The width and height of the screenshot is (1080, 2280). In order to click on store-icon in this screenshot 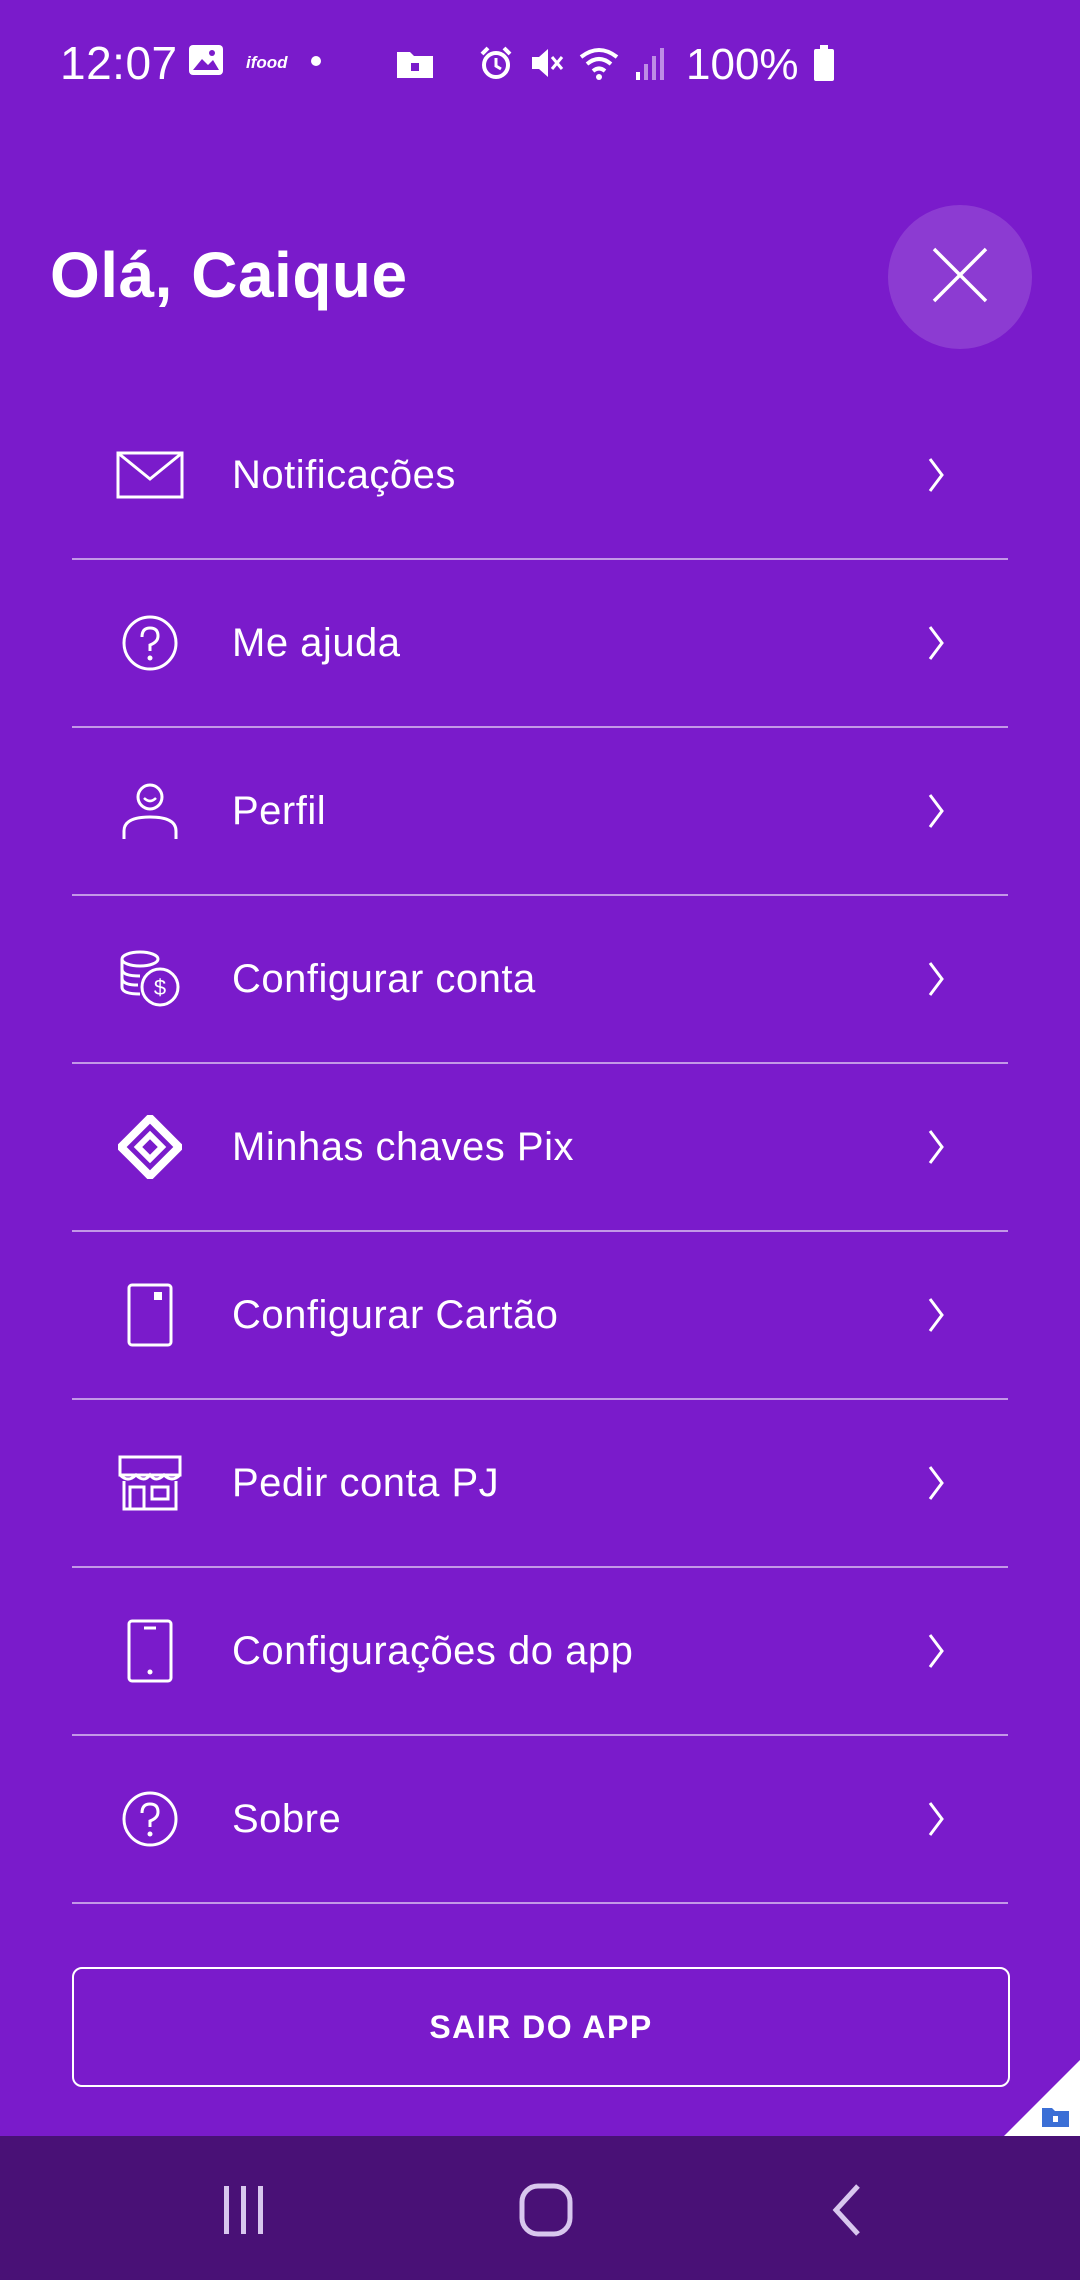, I will do `click(150, 1483)`.